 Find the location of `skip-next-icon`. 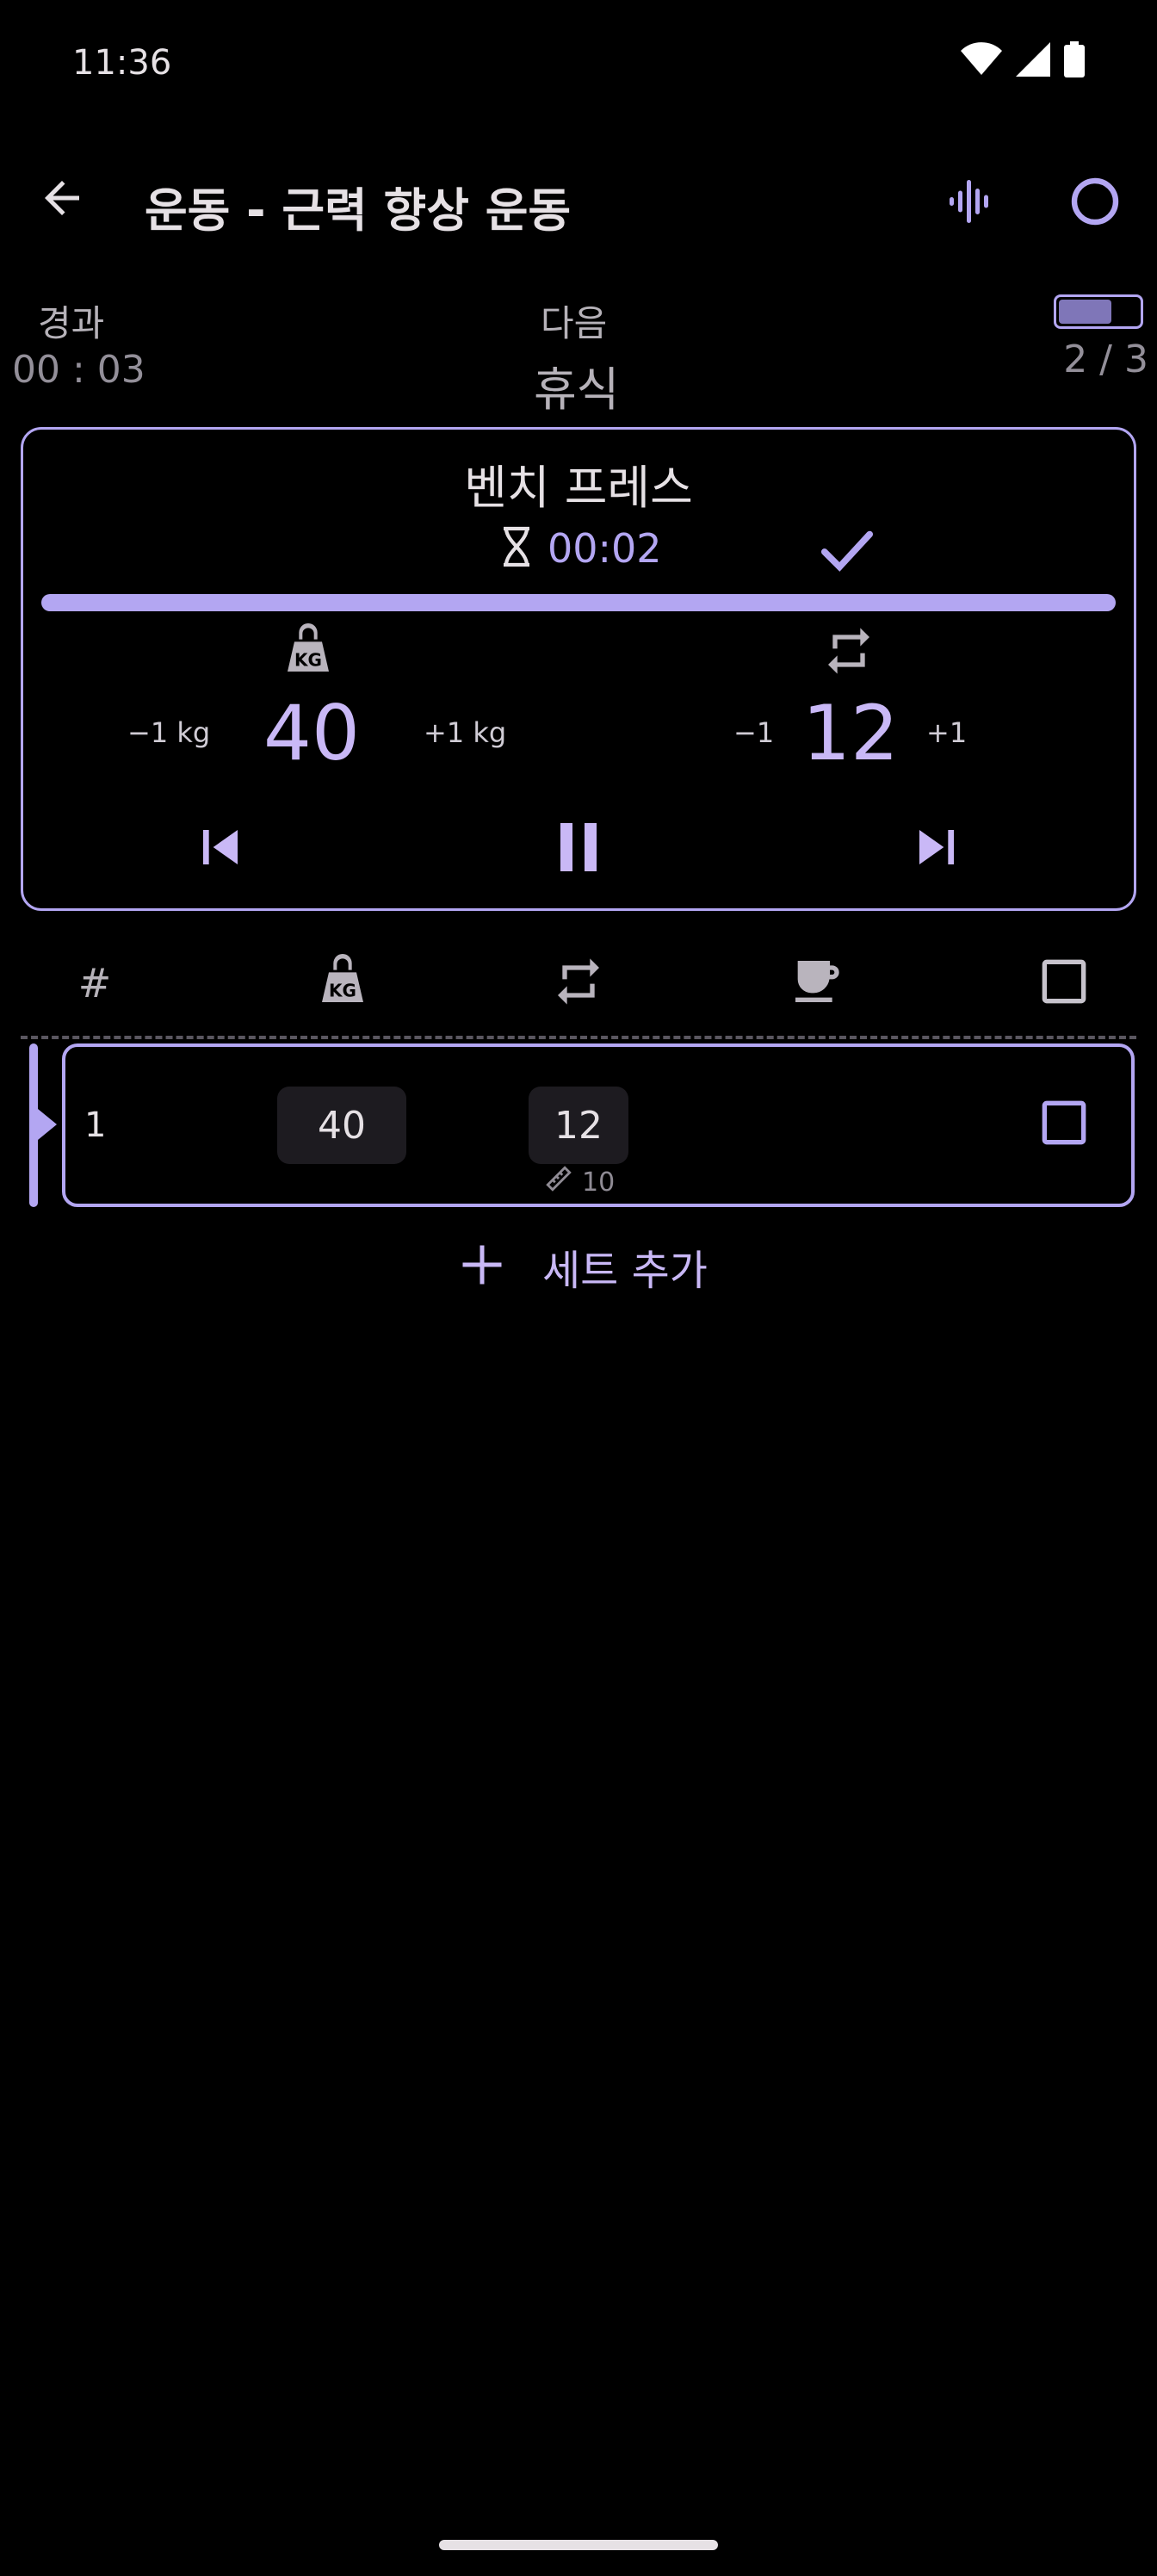

skip-next-icon is located at coordinates (937, 849).